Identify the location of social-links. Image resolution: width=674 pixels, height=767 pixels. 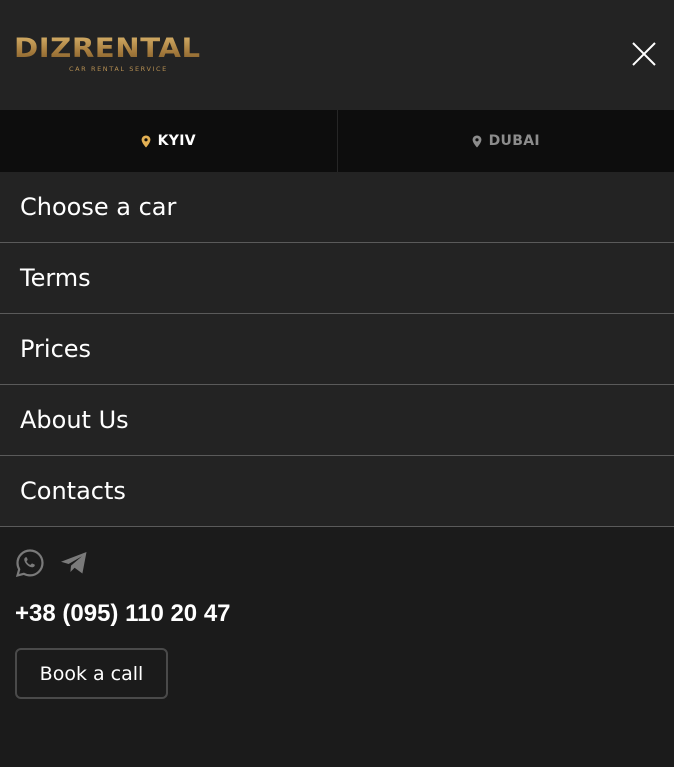
(52, 563).